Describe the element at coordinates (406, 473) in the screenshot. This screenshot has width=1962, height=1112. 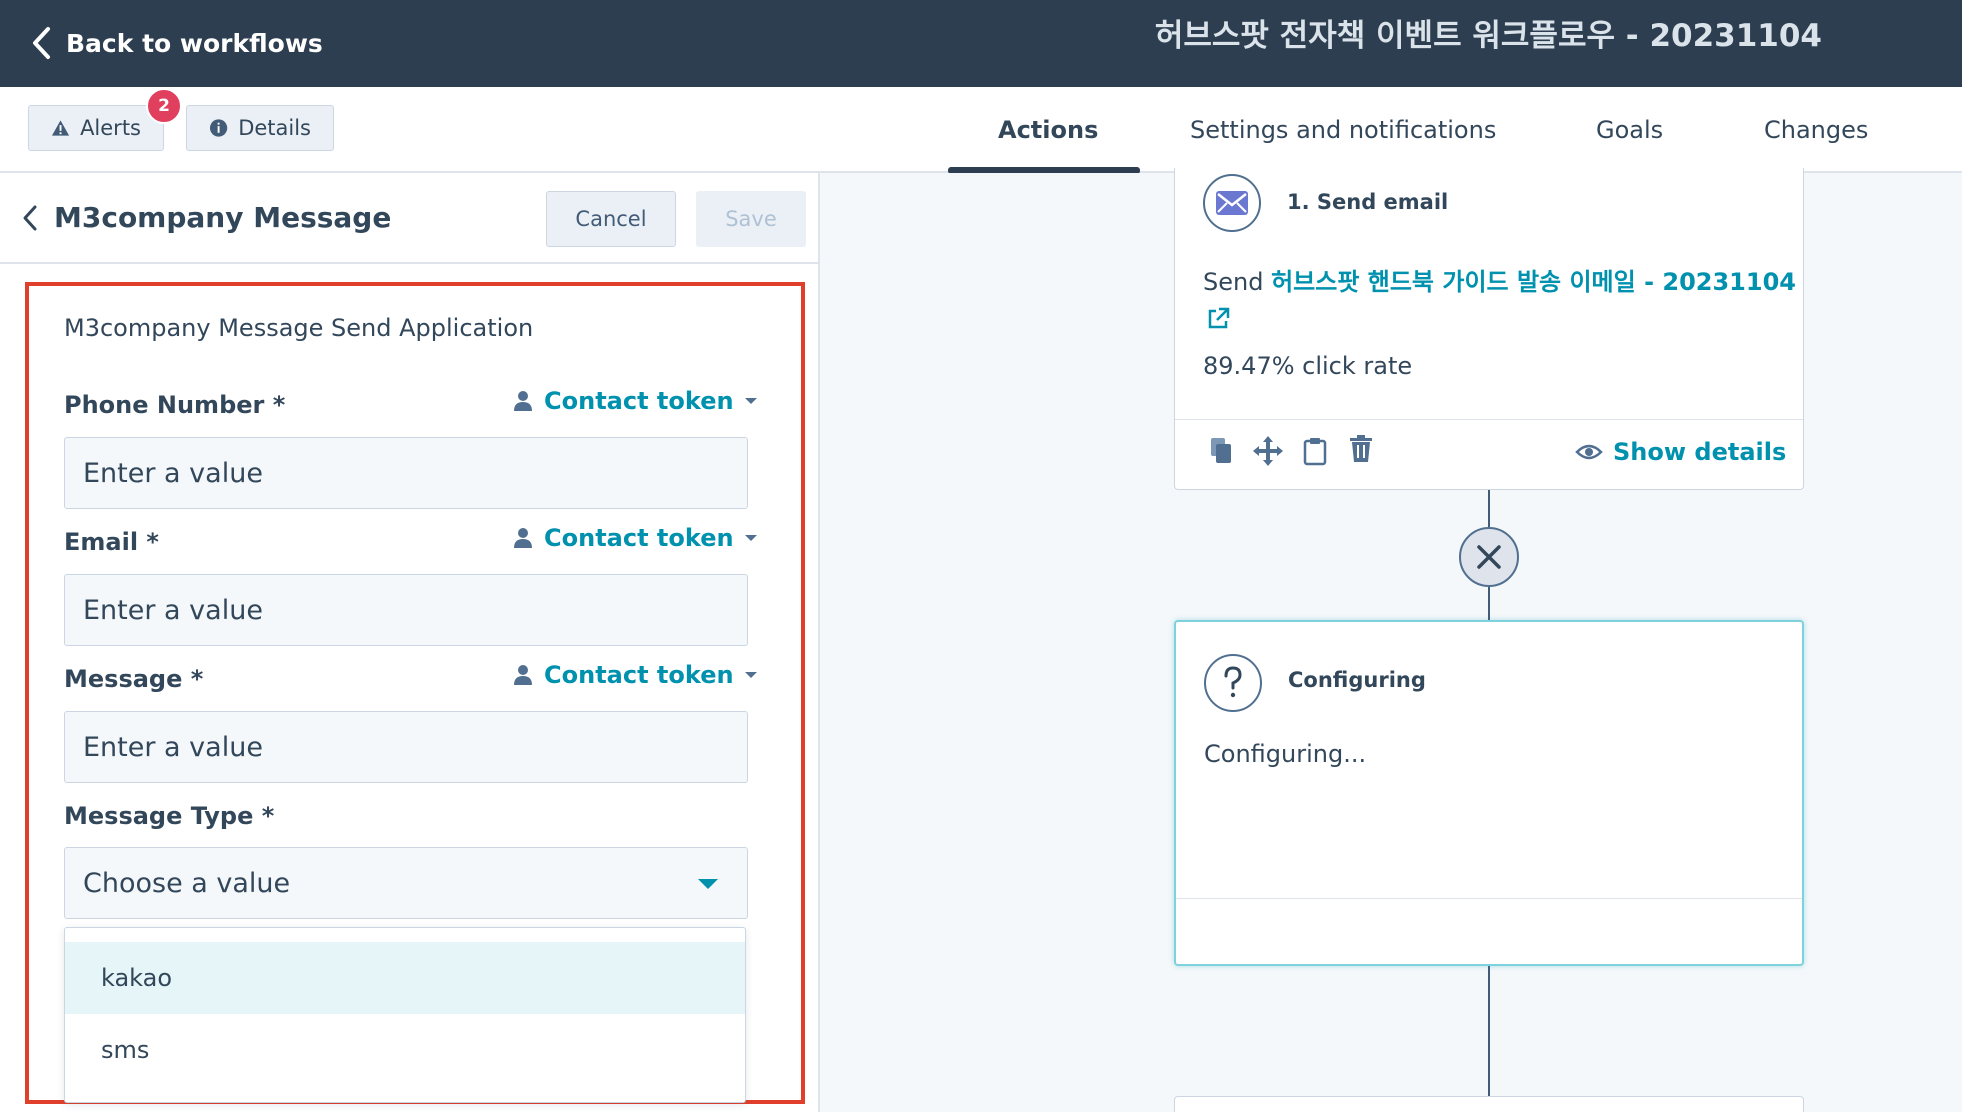
I see `phone-number-input: Enter a value` at that location.